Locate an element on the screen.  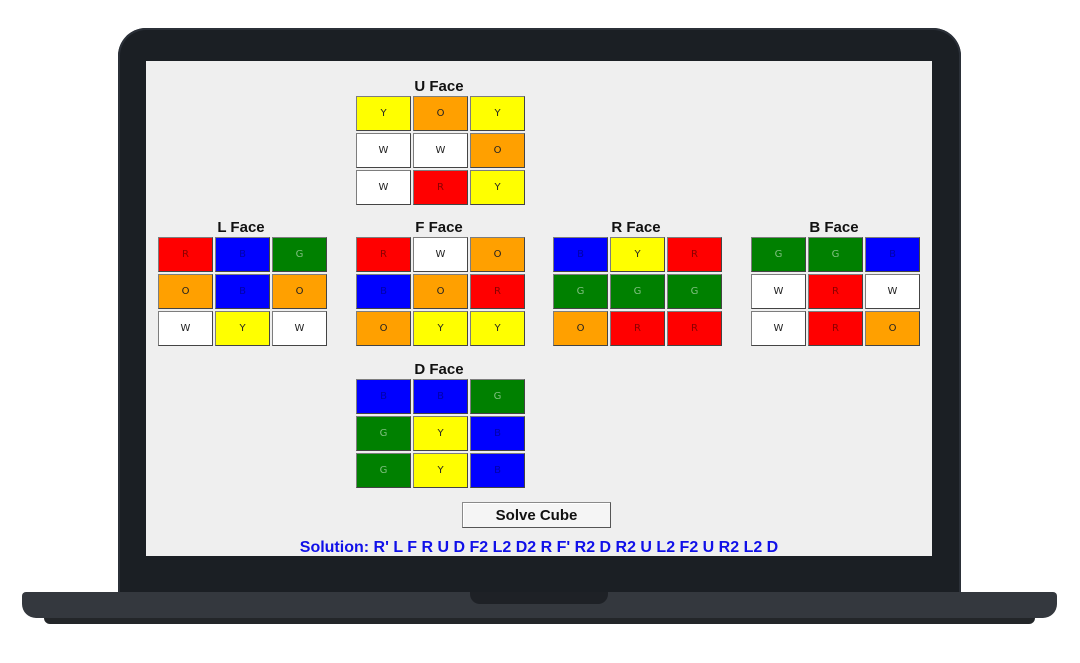
face-b-grid: GGBWRWWRO is located at coordinates (835, 291).